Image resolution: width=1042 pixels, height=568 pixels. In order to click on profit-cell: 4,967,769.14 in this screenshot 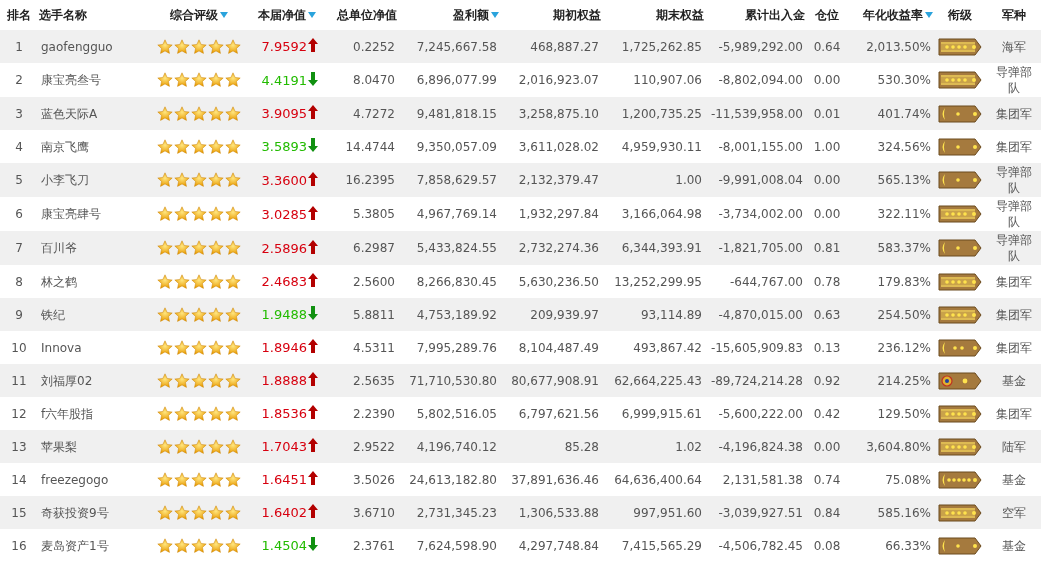, I will do `click(449, 214)`.